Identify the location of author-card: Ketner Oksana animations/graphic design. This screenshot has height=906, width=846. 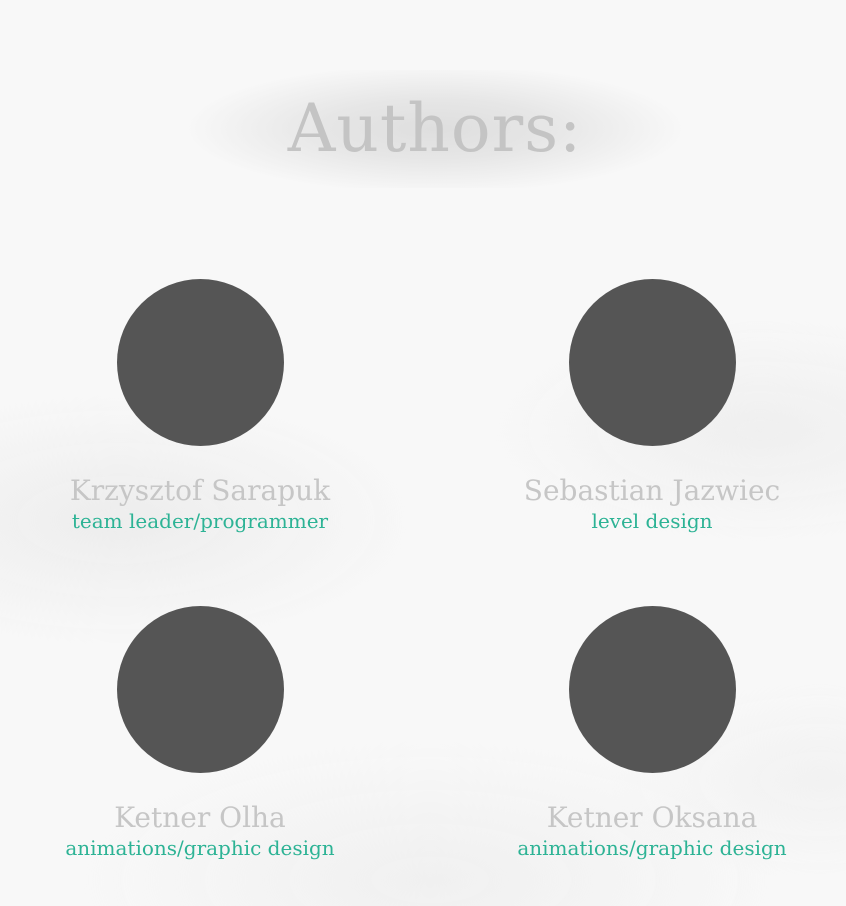
(649, 733).